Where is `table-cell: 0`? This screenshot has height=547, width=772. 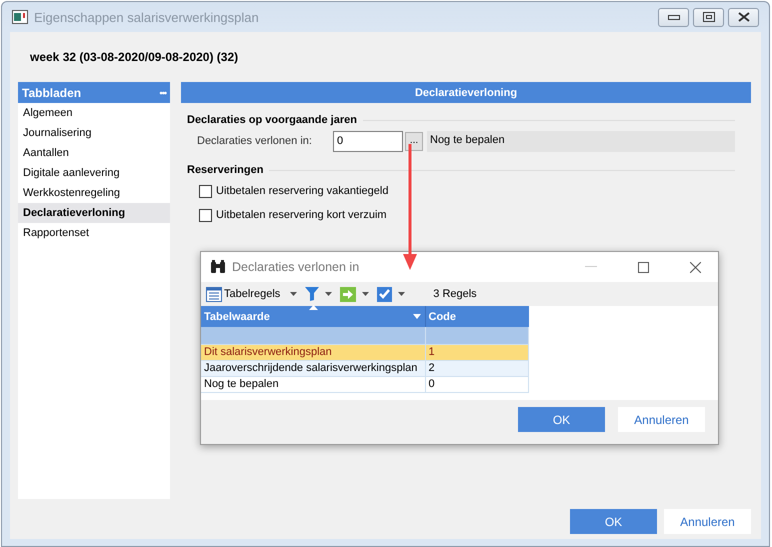 table-cell: 0 is located at coordinates (476, 384).